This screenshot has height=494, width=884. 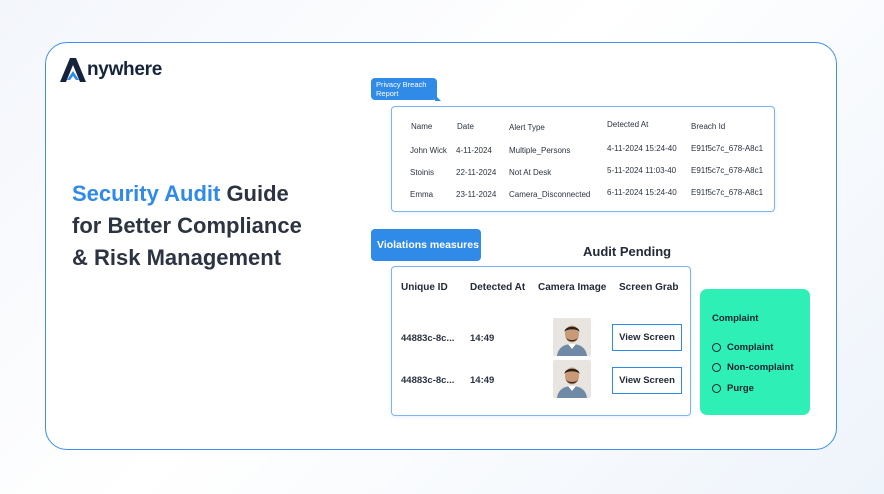 What do you see at coordinates (550, 194) in the screenshot?
I see `privacy-row3-alert: Camera_Disconnected` at bounding box center [550, 194].